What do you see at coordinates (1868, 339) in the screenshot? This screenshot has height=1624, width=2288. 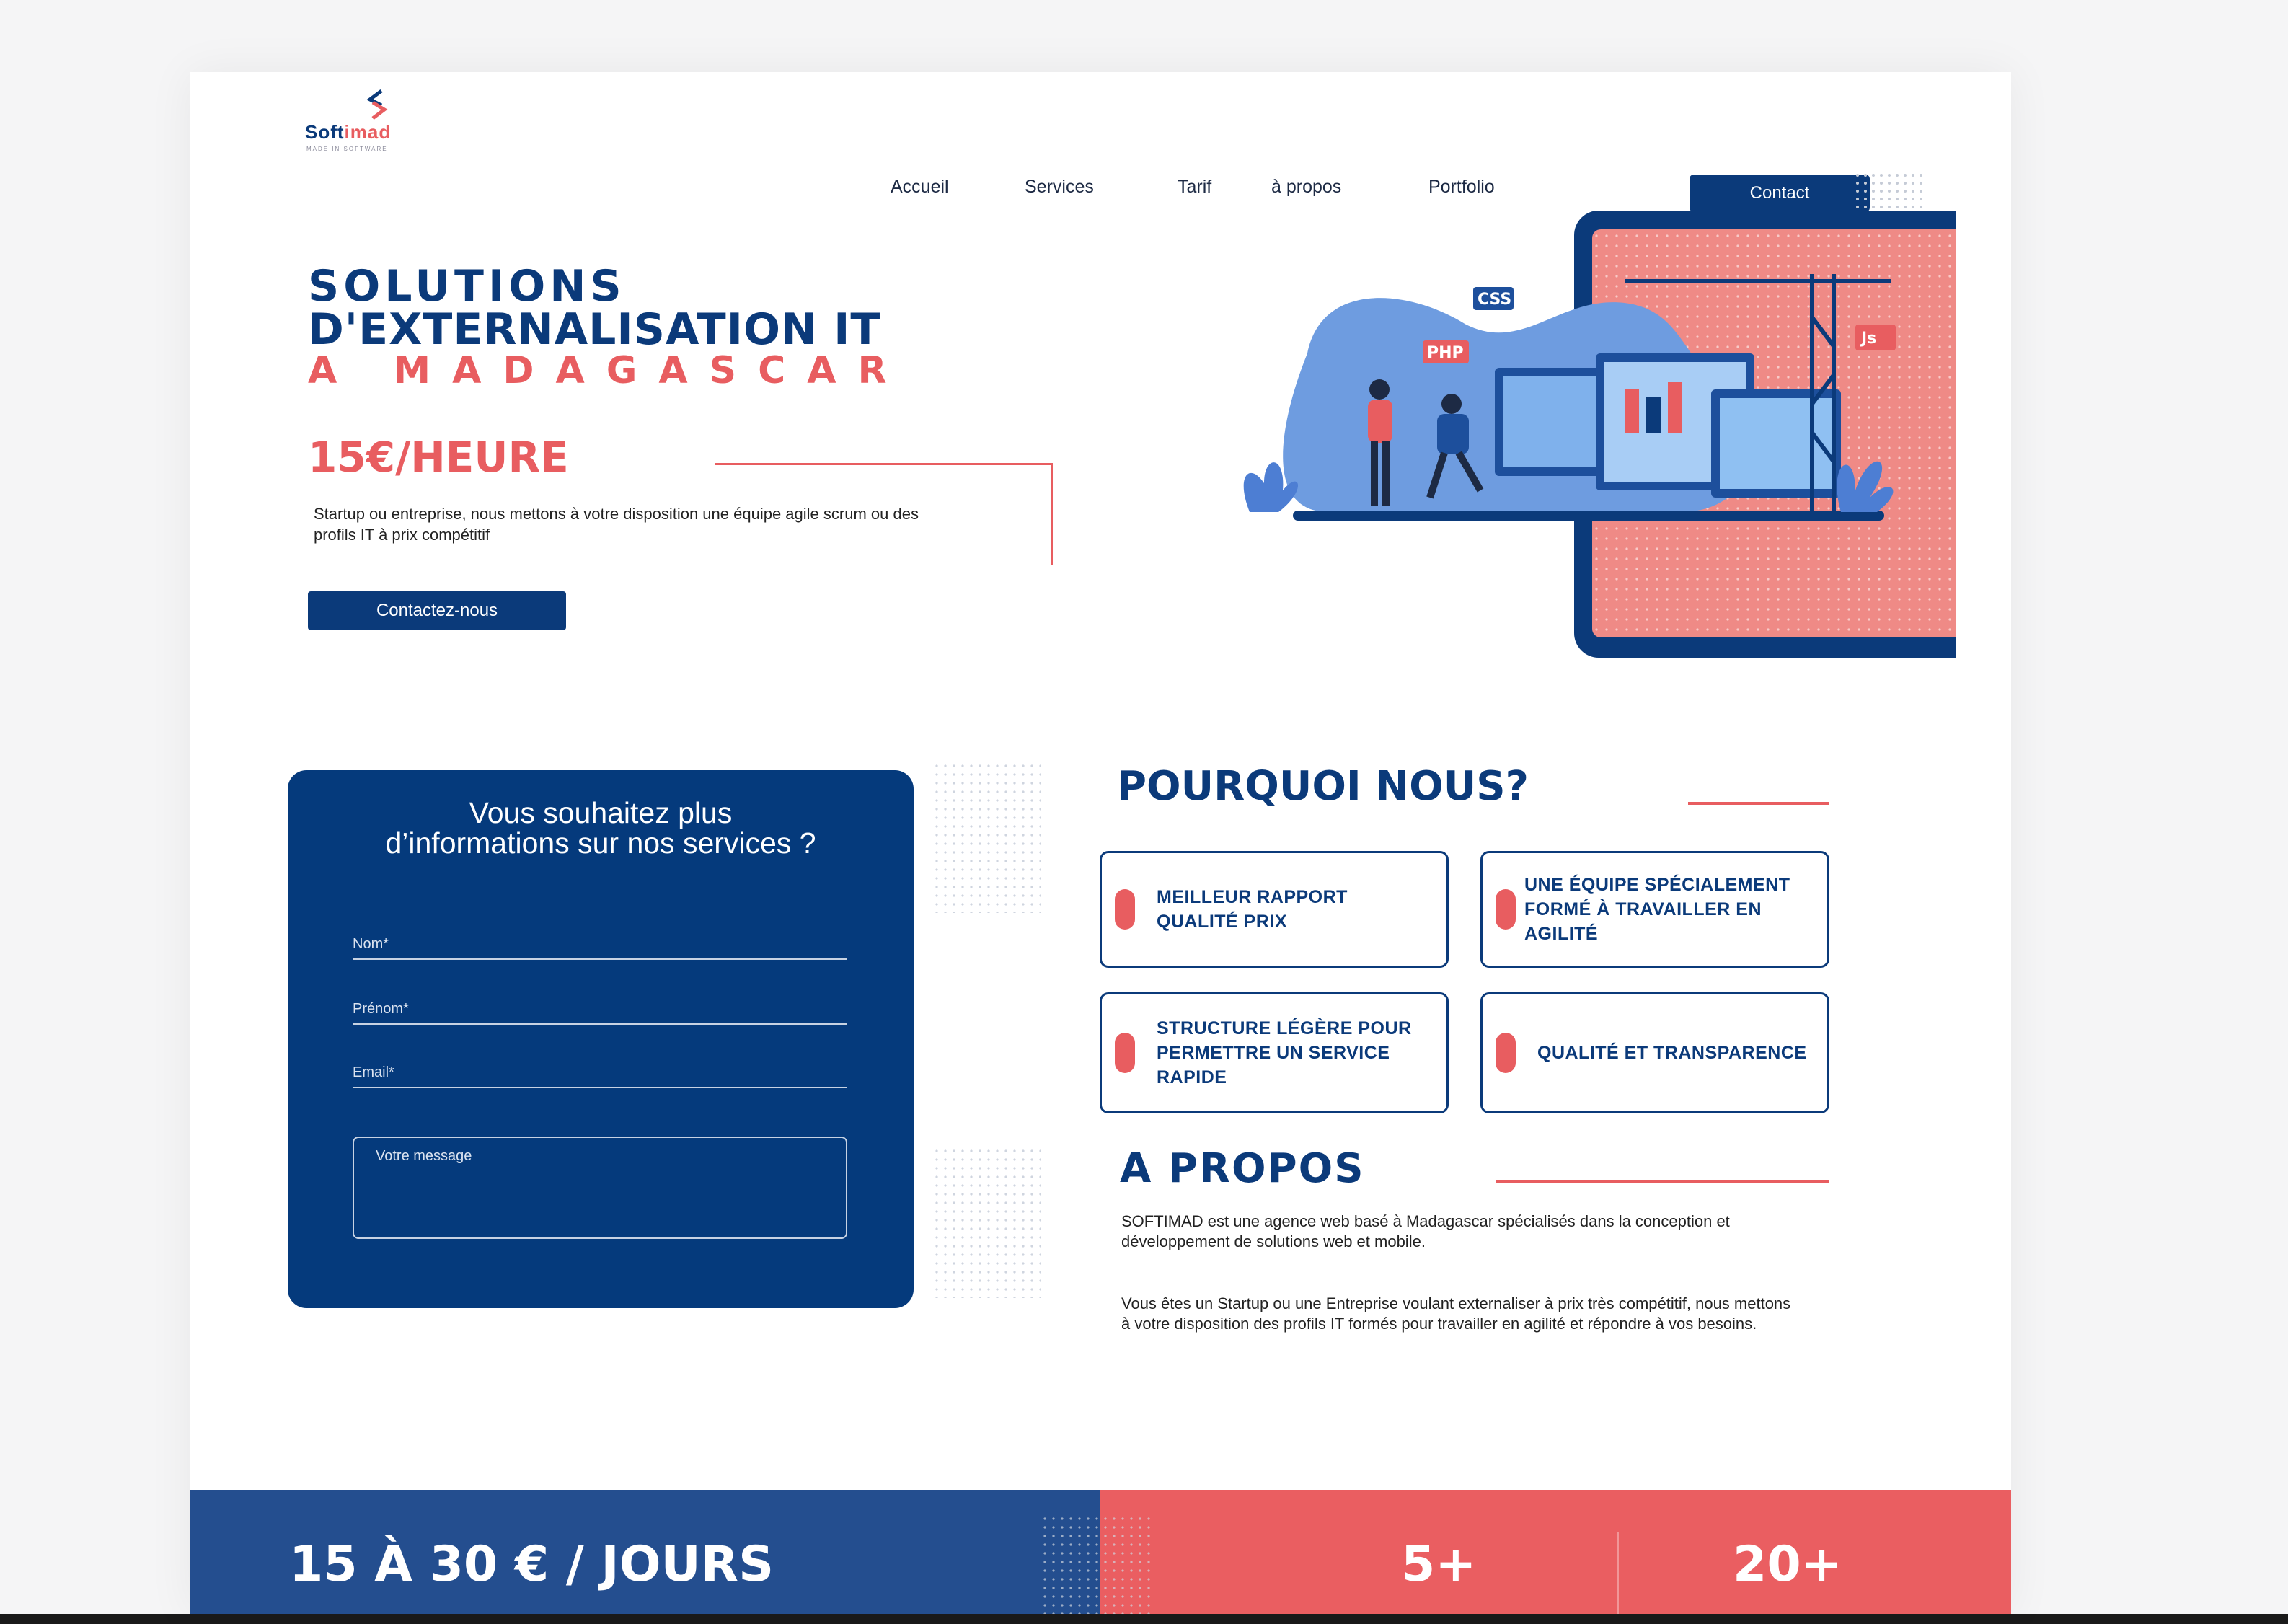 I see `js-badge-label: Js` at bounding box center [1868, 339].